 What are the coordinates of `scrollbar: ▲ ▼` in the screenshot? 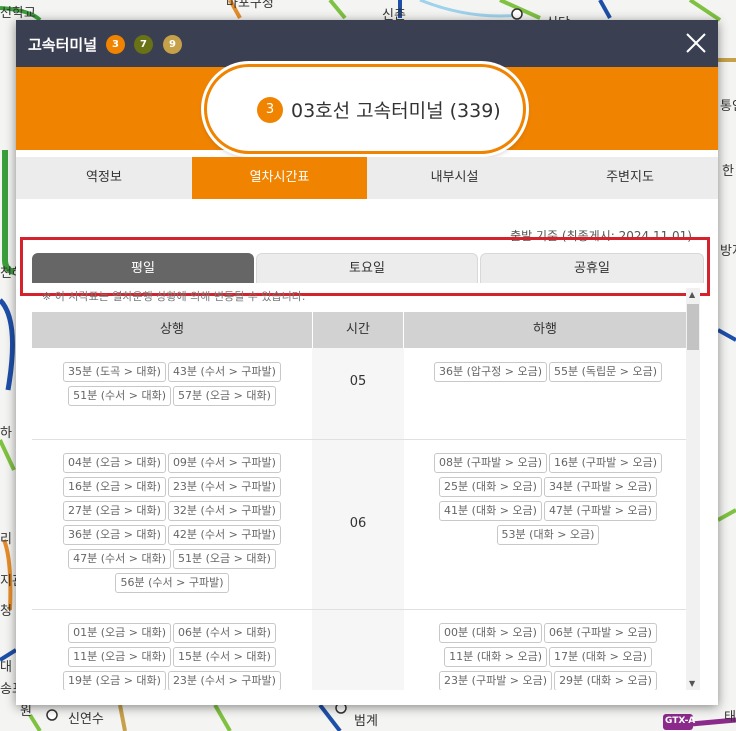 It's located at (693, 489).